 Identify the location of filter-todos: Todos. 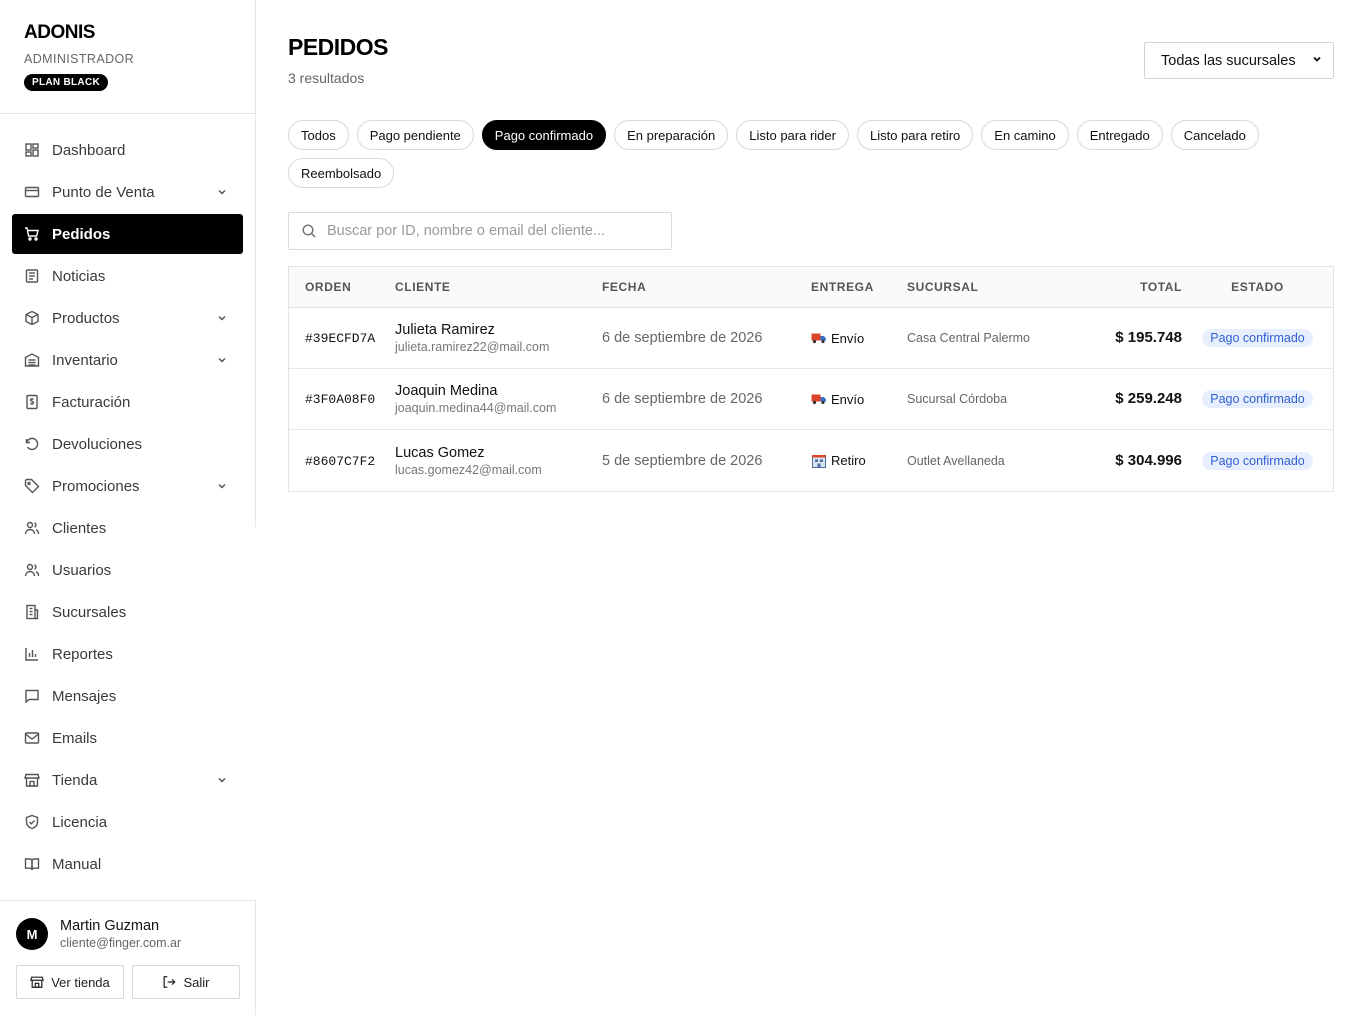
(318, 135).